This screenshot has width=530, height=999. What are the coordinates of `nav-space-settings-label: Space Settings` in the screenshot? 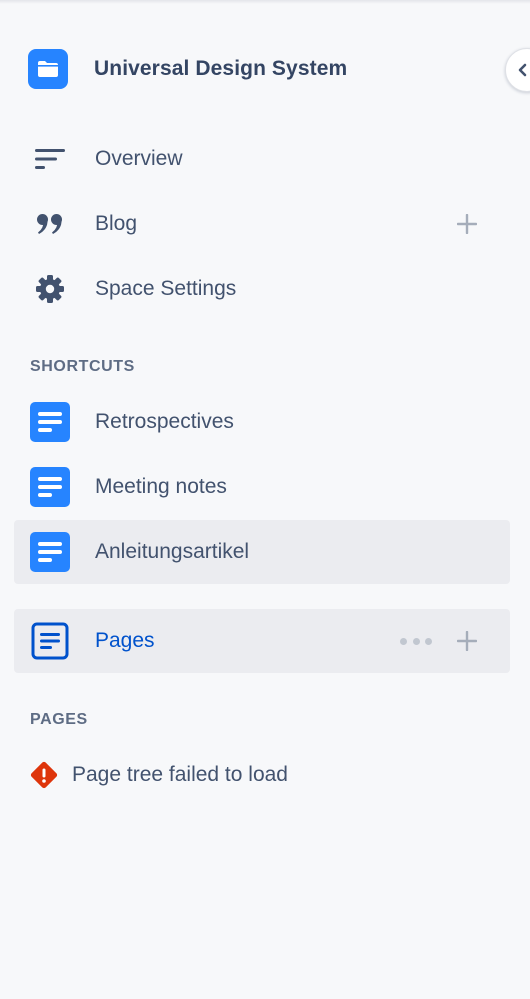 It's located at (166, 288).